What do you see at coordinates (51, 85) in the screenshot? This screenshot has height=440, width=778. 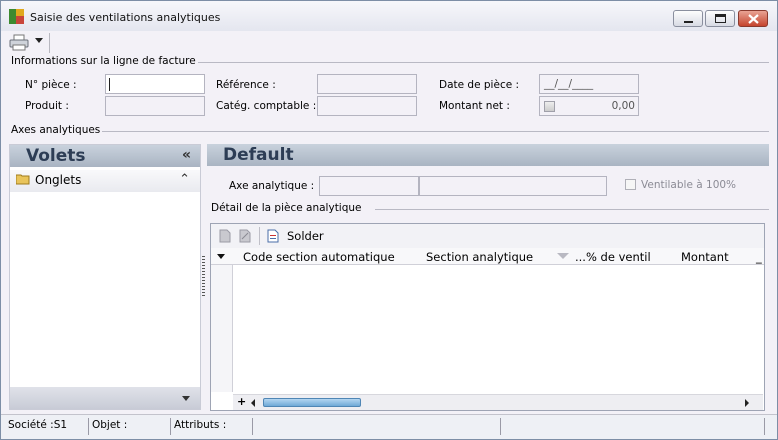 I see `num-piece-label: N° pièce :` at bounding box center [51, 85].